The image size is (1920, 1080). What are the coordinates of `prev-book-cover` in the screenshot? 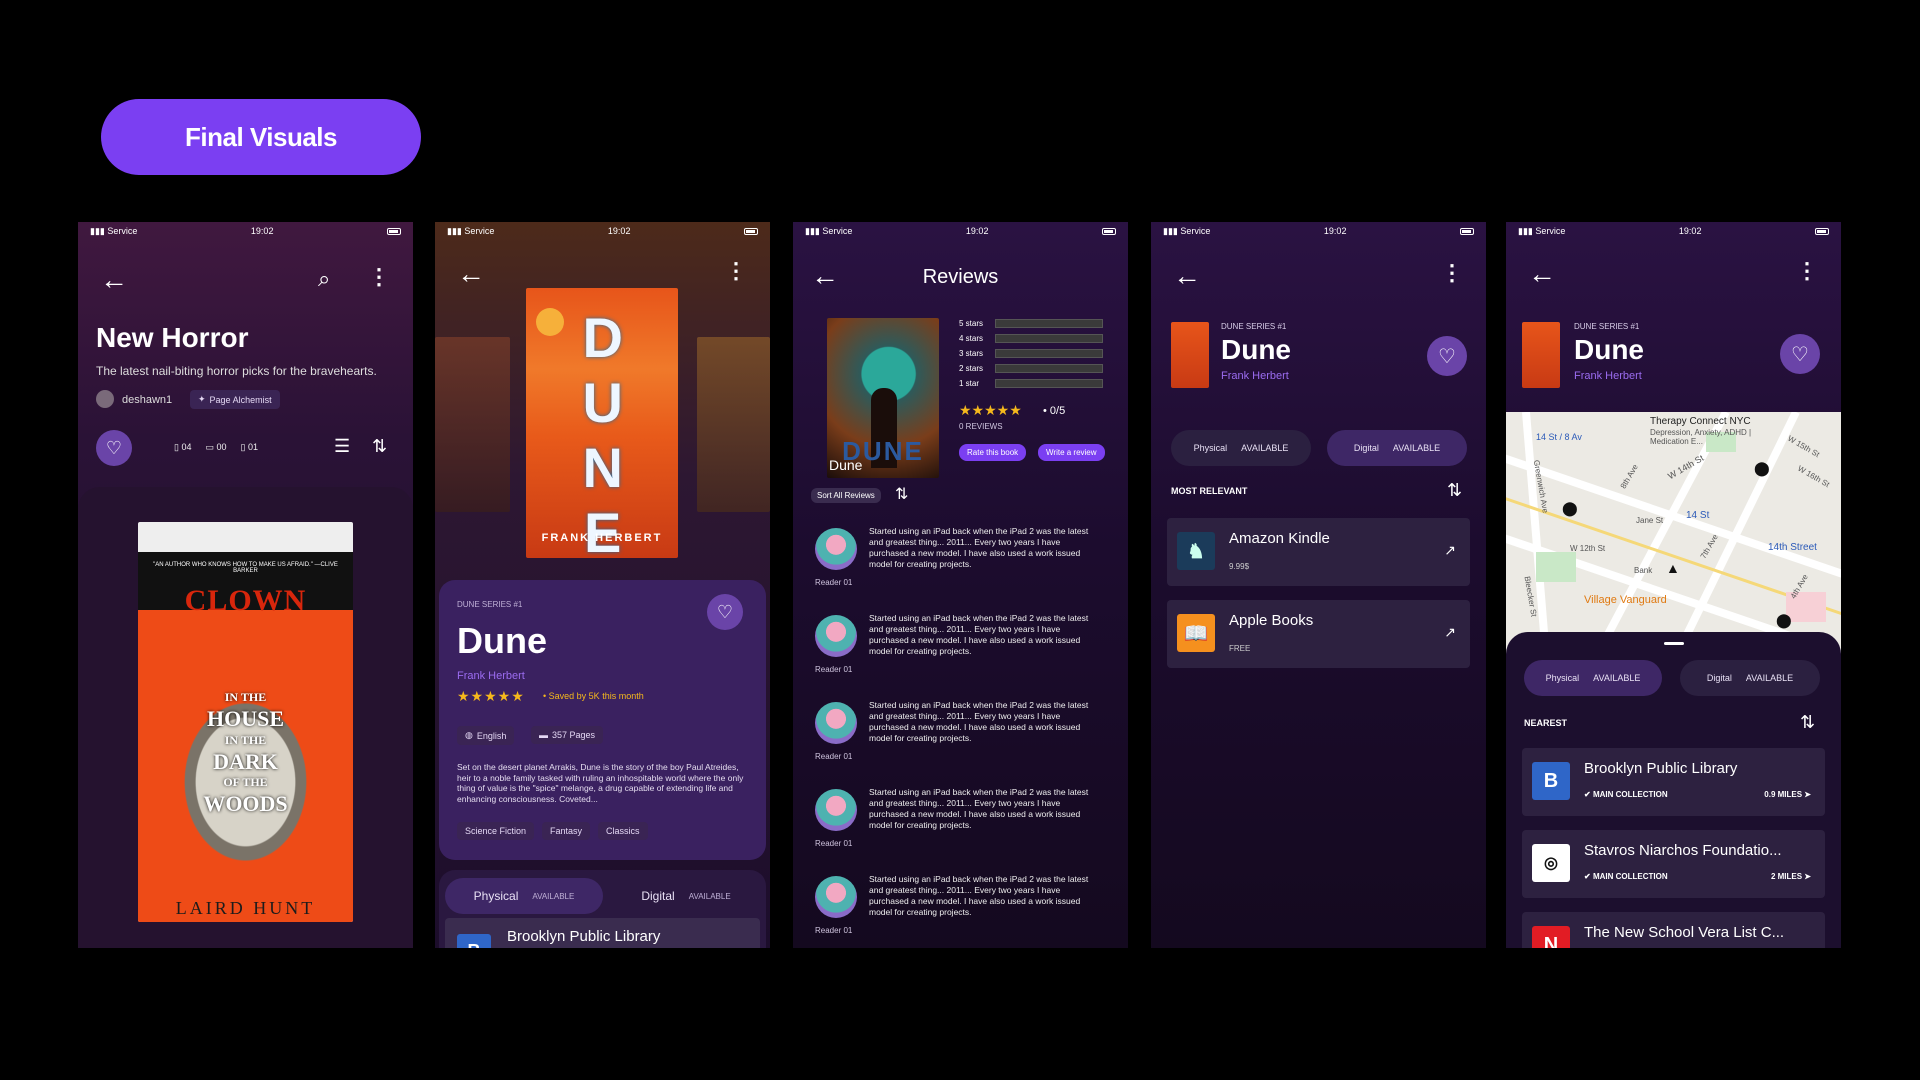 It's located at (472, 424).